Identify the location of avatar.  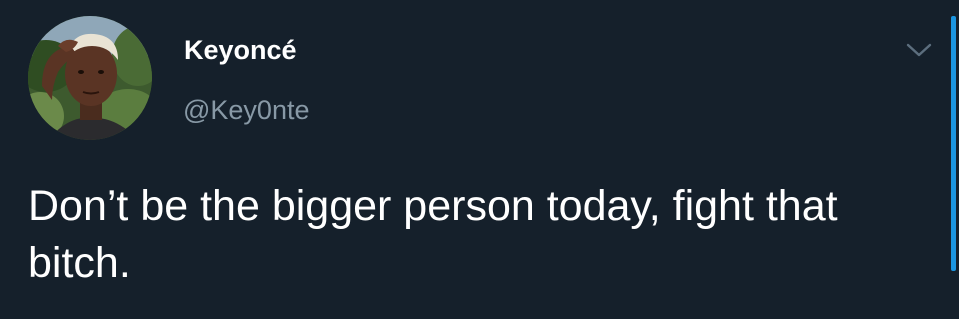
(90, 78).